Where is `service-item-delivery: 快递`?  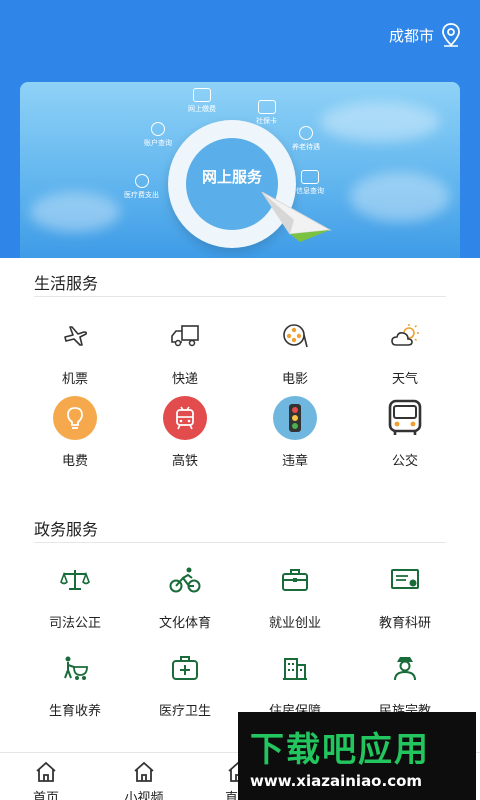 service-item-delivery: 快递 is located at coordinates (185, 350).